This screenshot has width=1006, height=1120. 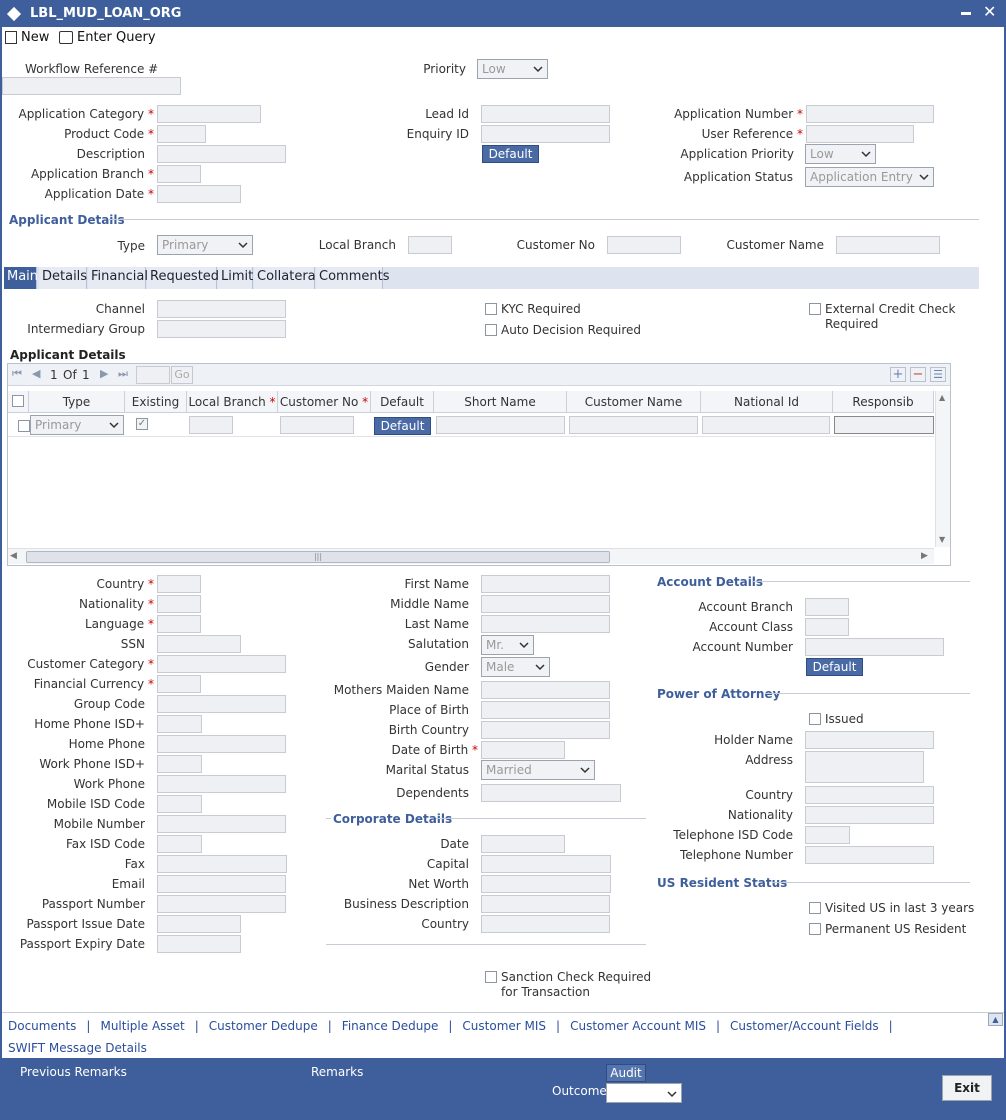 What do you see at coordinates (179, 684) in the screenshot?
I see `financial-currency-field` at bounding box center [179, 684].